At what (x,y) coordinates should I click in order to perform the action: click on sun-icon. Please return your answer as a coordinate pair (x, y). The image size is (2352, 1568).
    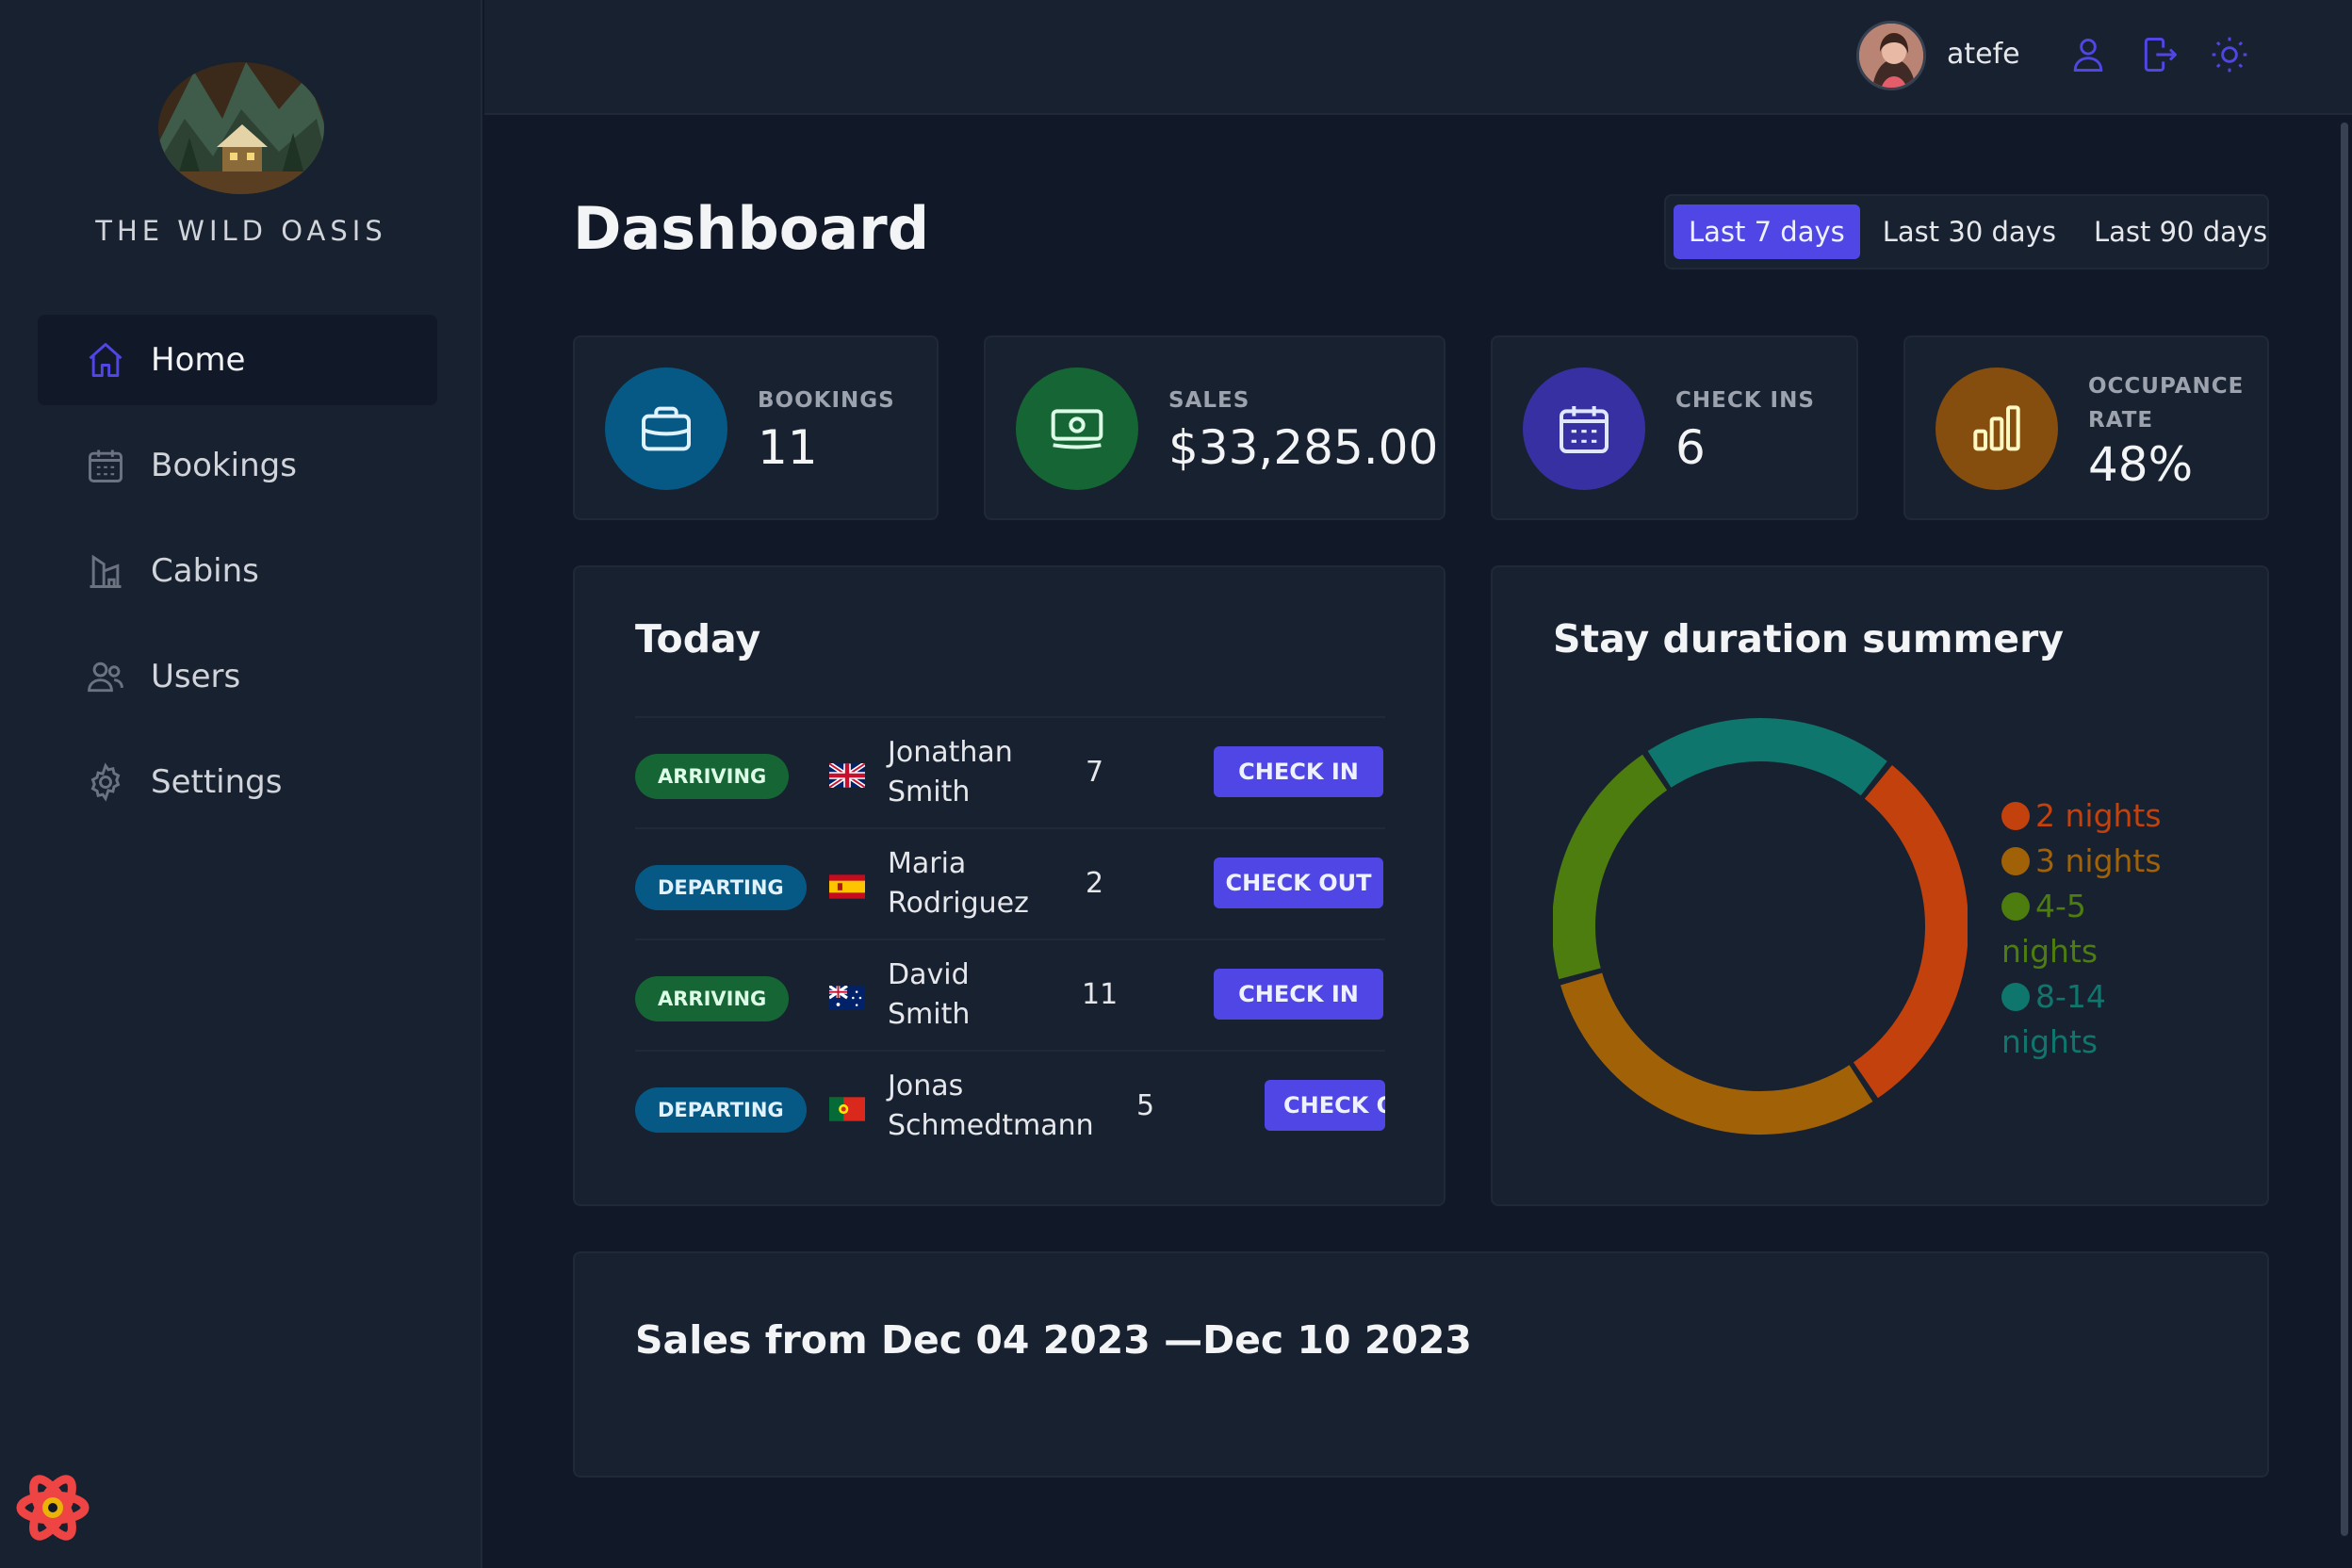
    Looking at the image, I should click on (2229, 54).